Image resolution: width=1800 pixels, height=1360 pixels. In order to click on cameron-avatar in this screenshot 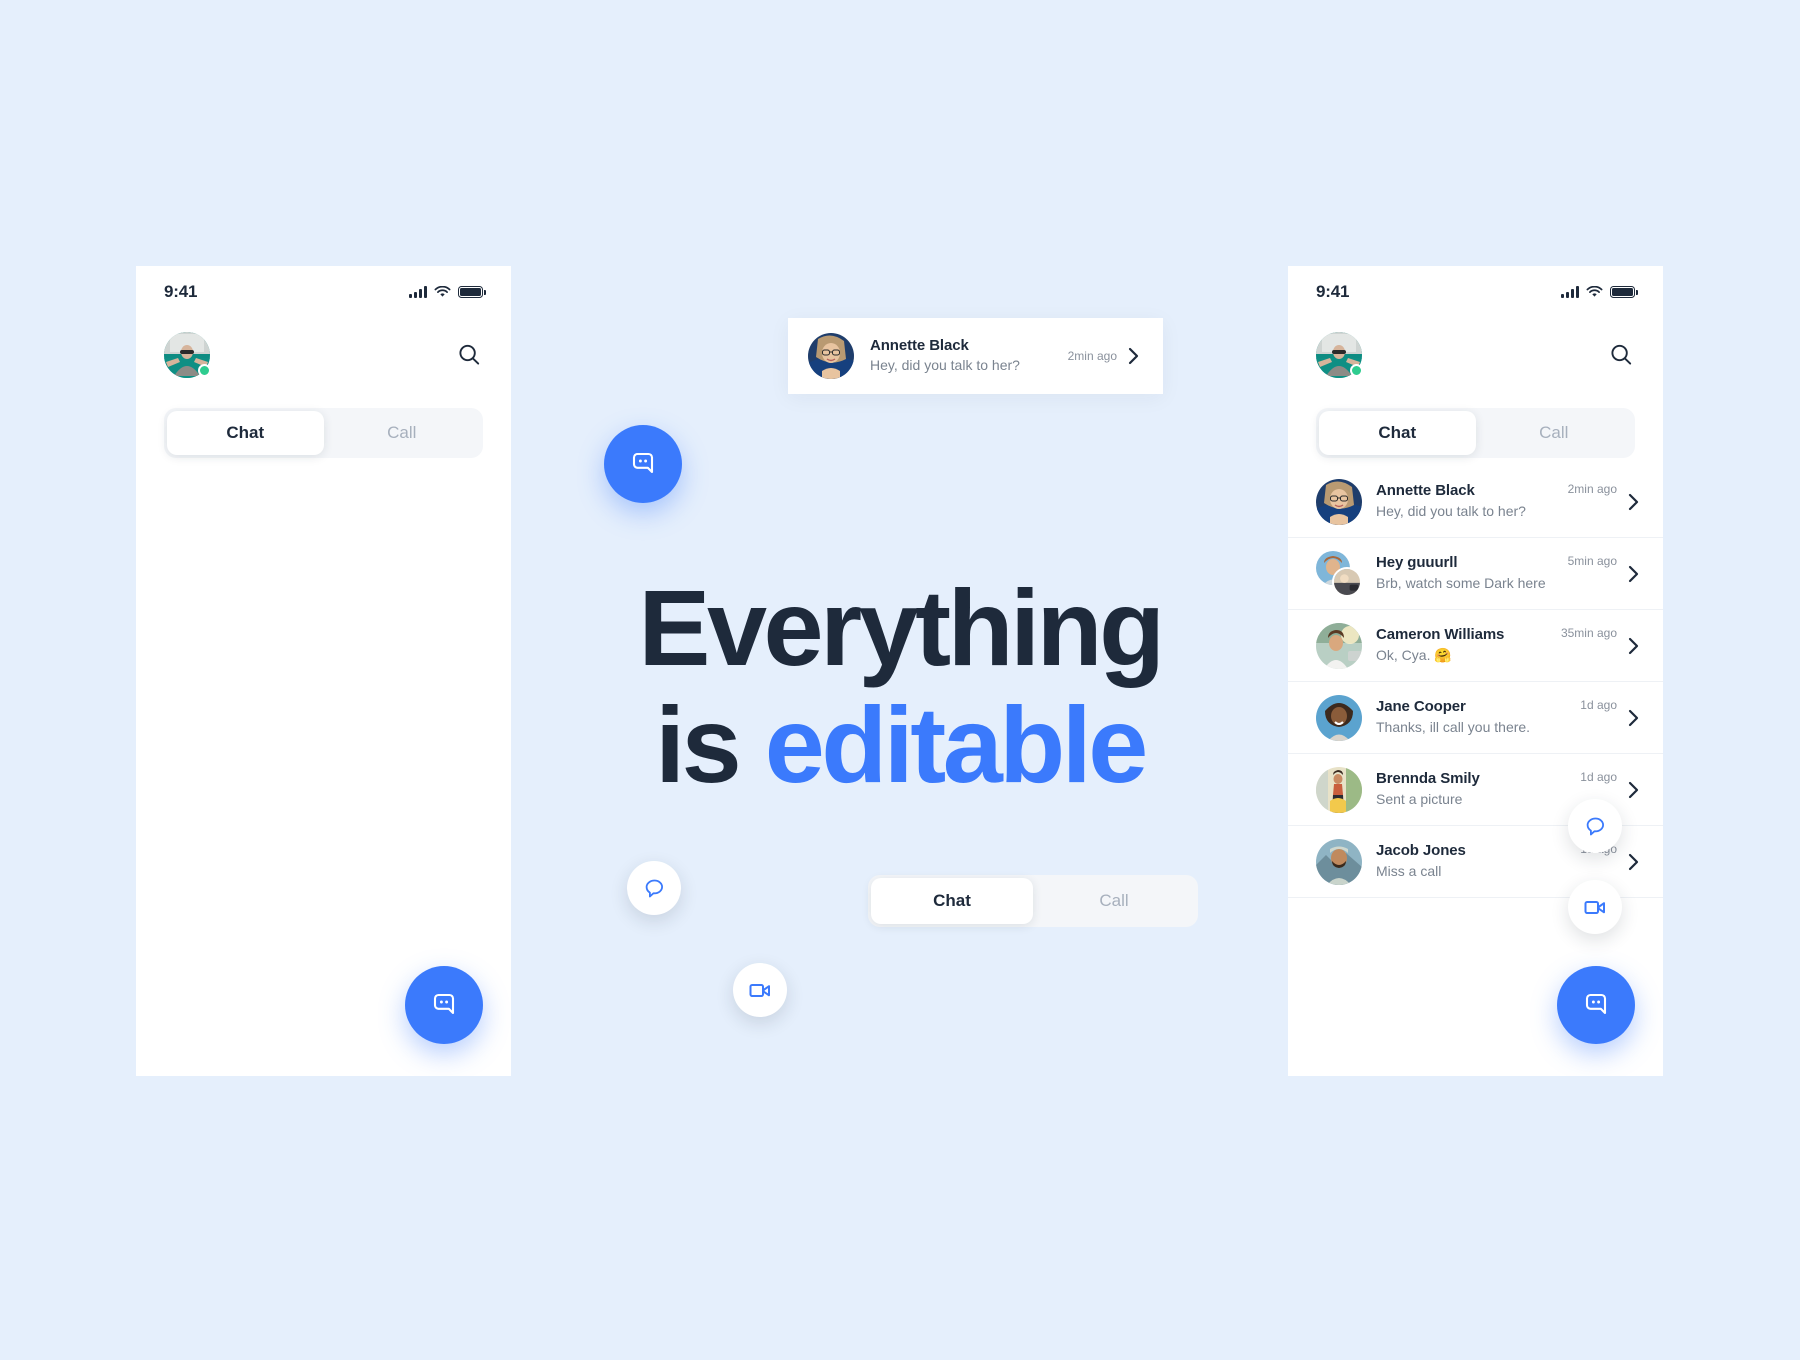, I will do `click(1339, 645)`.